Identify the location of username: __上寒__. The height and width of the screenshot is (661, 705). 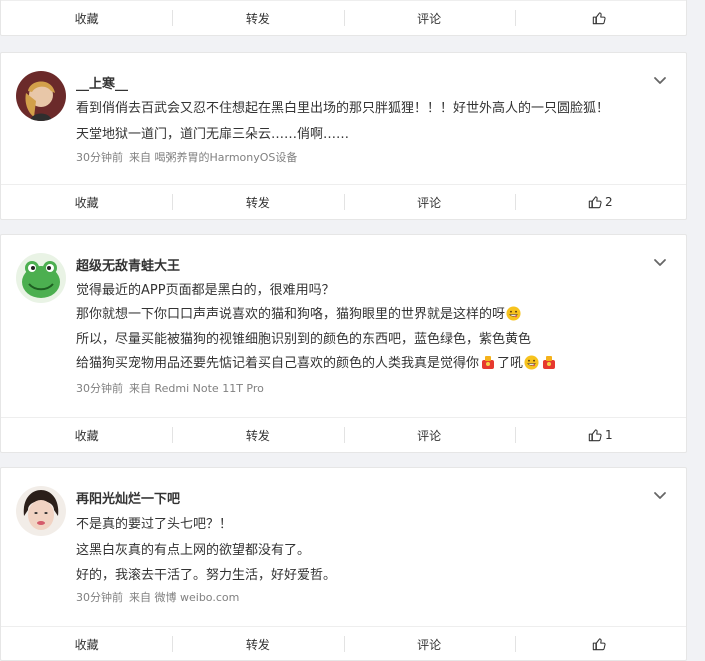
(102, 82).